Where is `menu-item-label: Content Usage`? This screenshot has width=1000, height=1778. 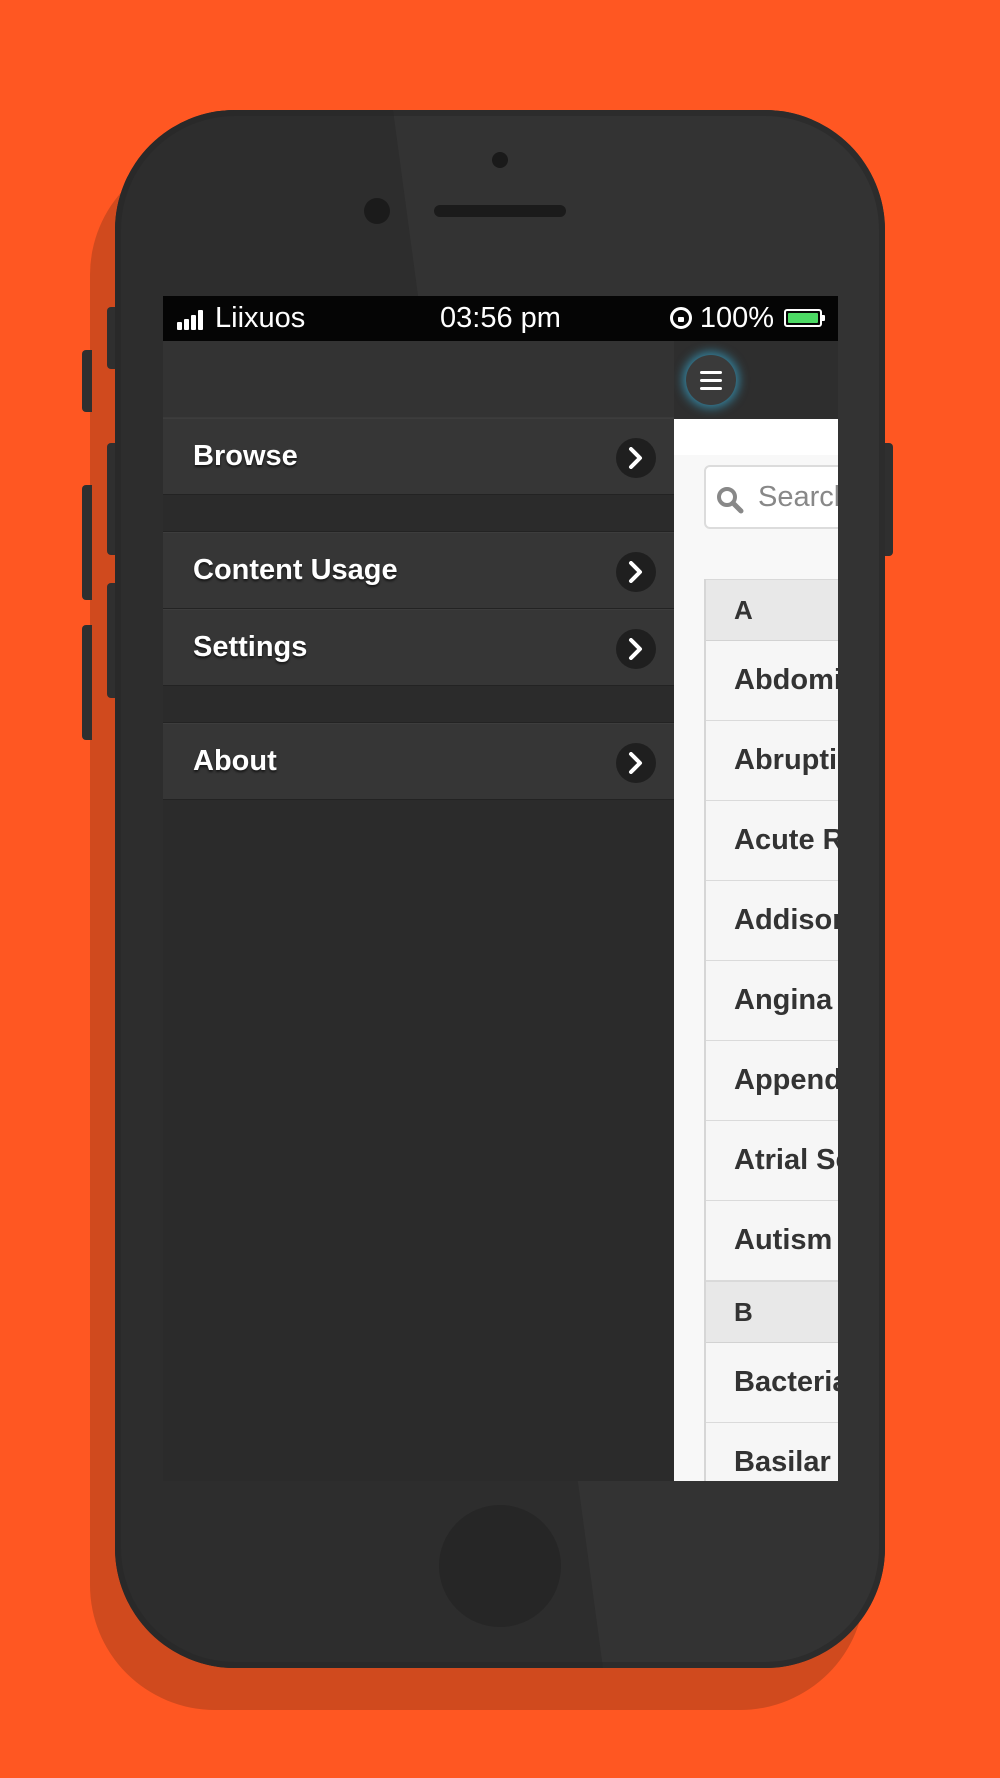
menu-item-label: Content Usage is located at coordinates (295, 570).